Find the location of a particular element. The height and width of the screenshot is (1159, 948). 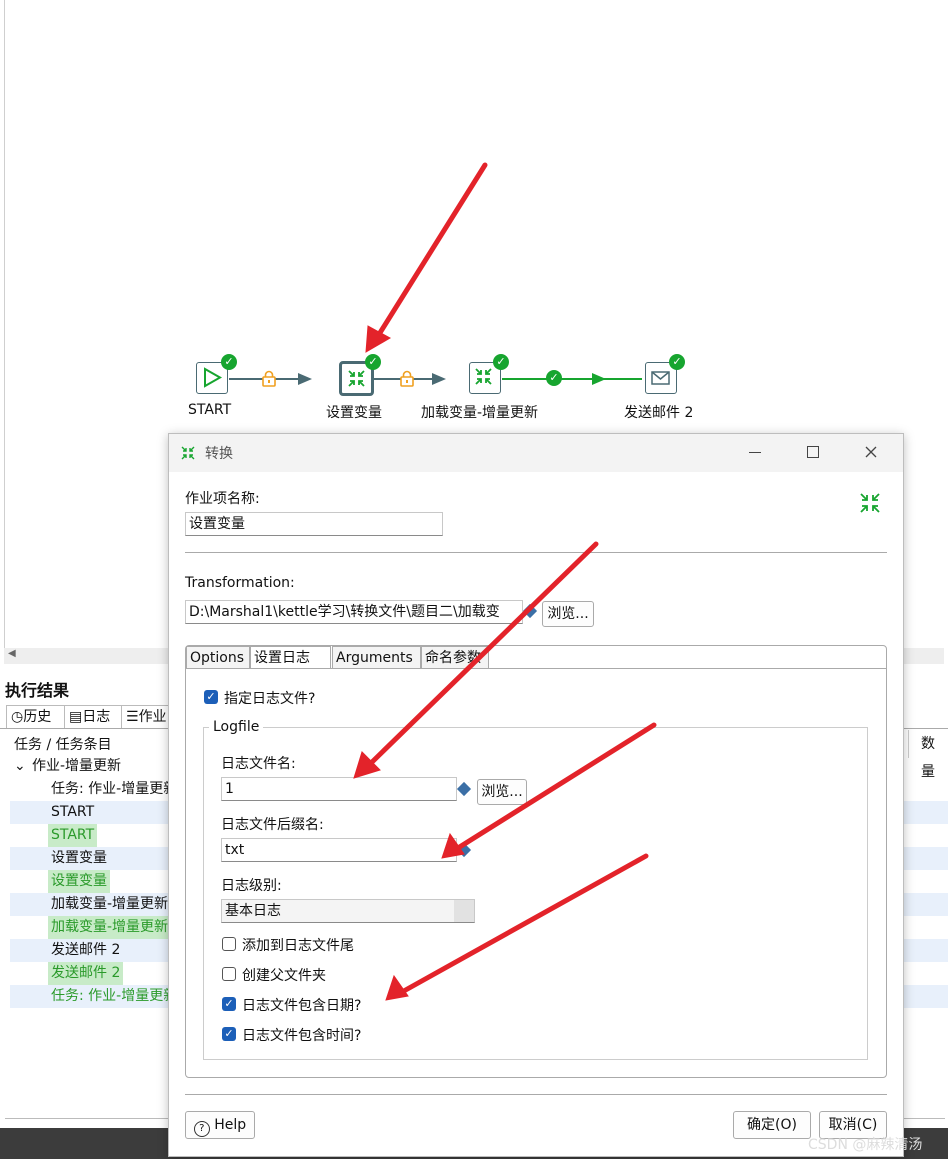

transformation-path-input: D:\Marshal1\kettle学习\转换文件\题目二\加载变 is located at coordinates (354, 612).